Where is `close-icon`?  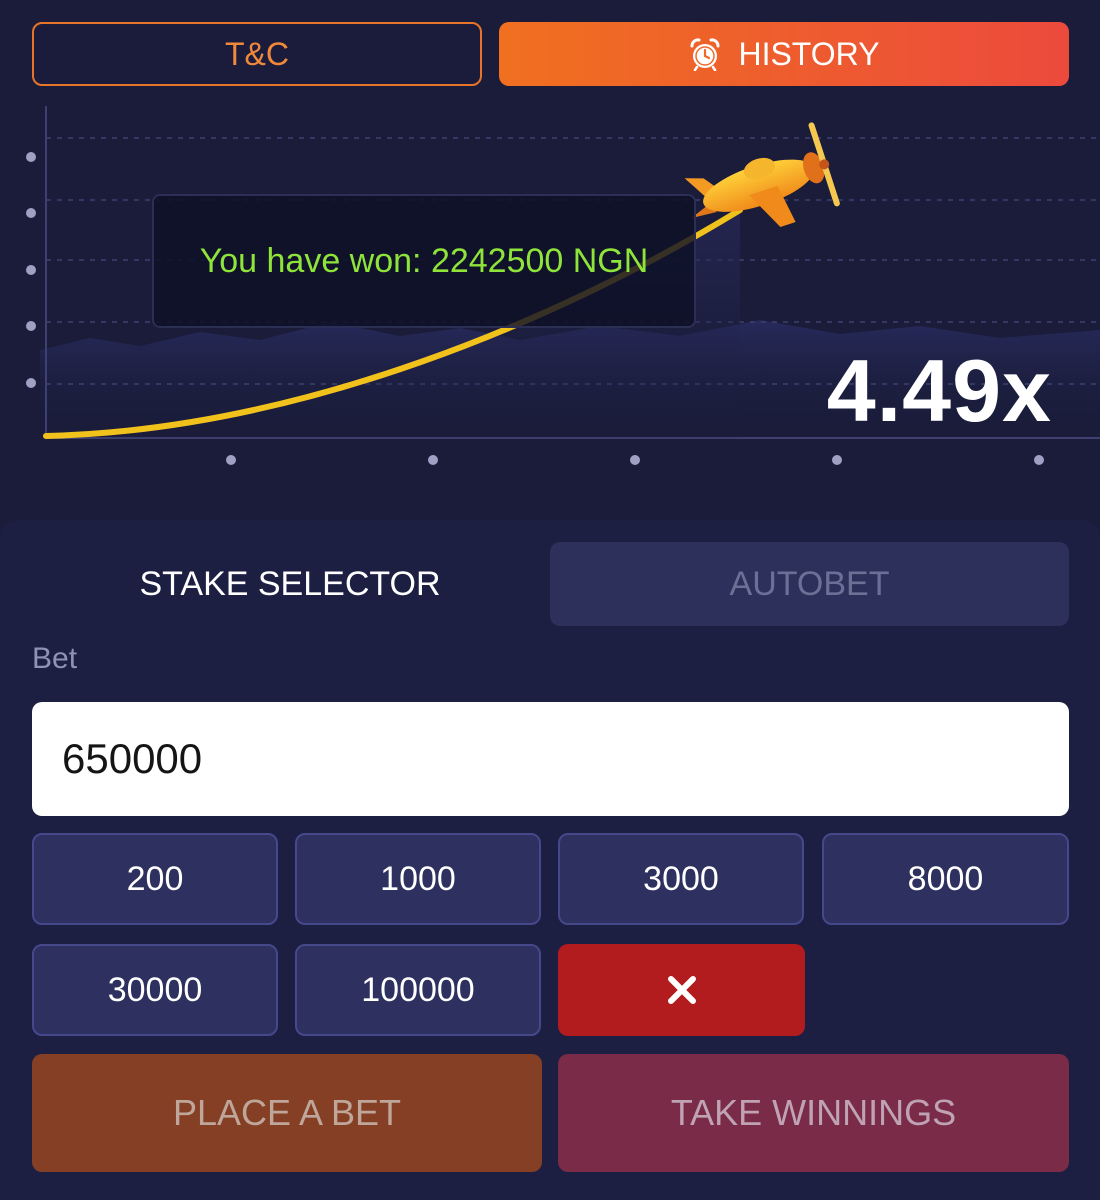 close-icon is located at coordinates (681, 990).